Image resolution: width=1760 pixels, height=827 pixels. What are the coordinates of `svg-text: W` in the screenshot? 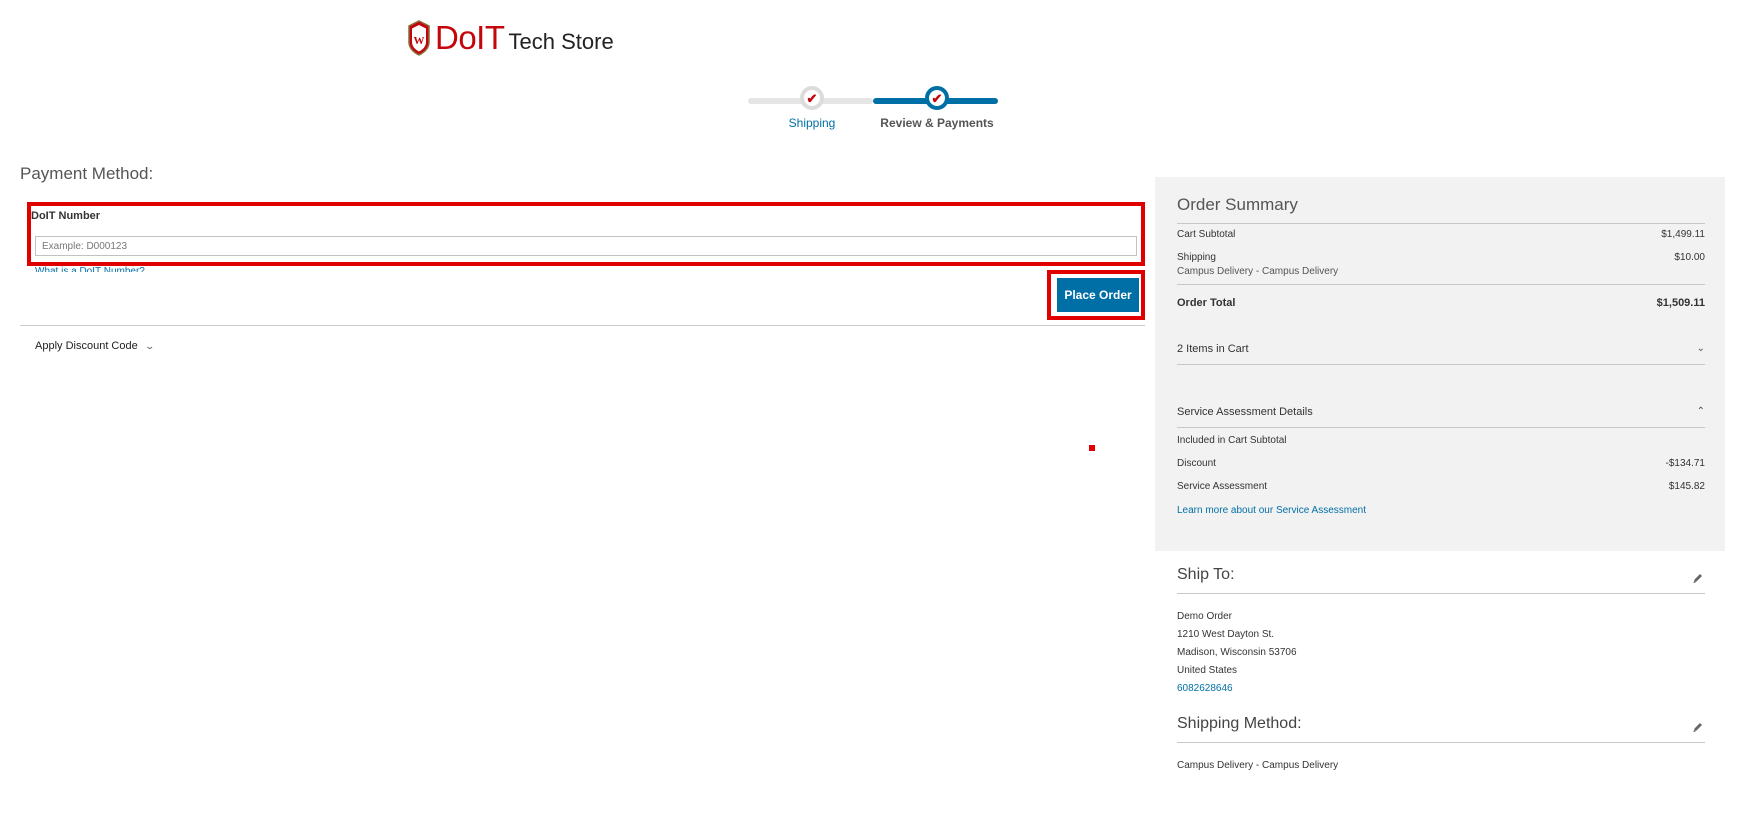 It's located at (419, 41).